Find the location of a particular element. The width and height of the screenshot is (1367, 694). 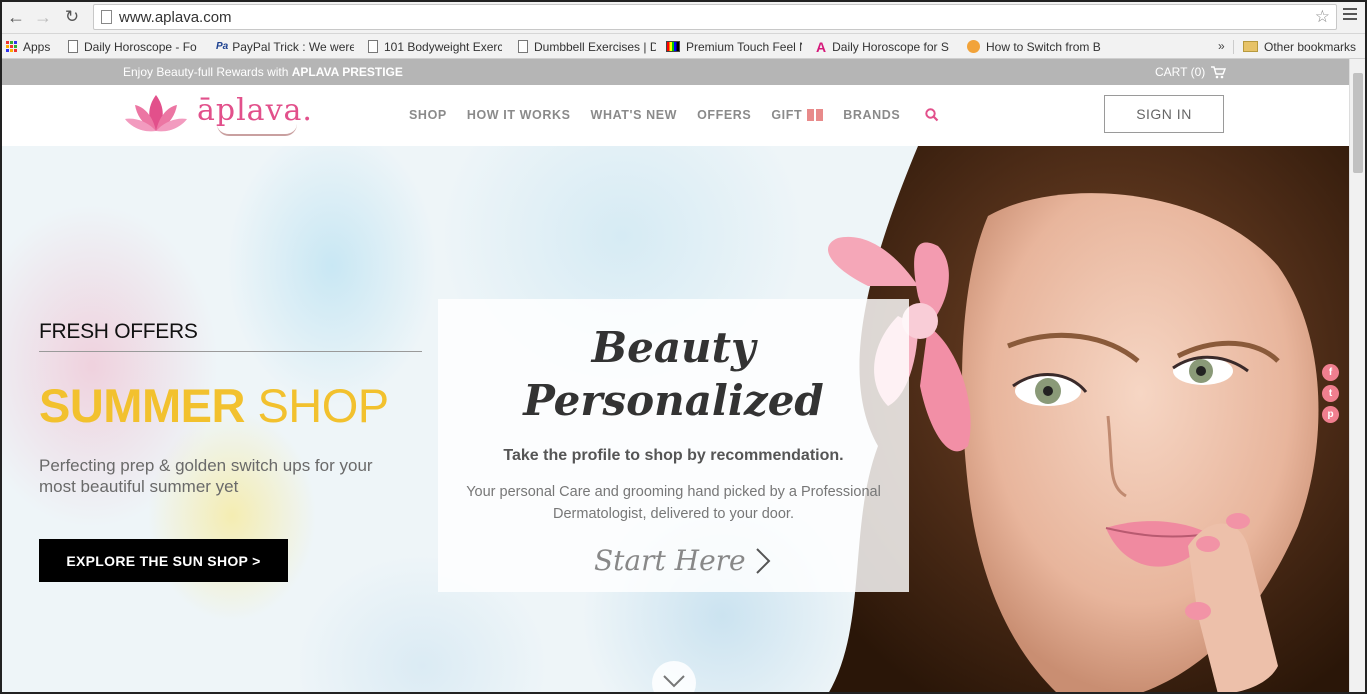

bookmark-item: Premium Touch Feel N is located at coordinates (734, 46).